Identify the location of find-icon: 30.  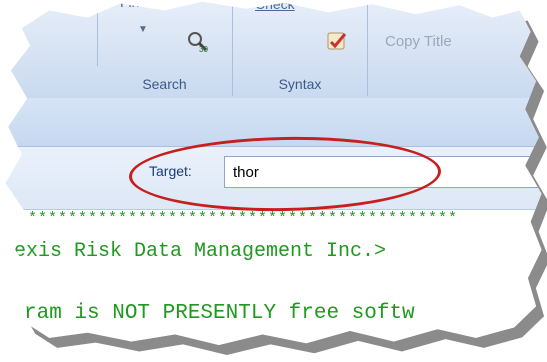
(198, 42).